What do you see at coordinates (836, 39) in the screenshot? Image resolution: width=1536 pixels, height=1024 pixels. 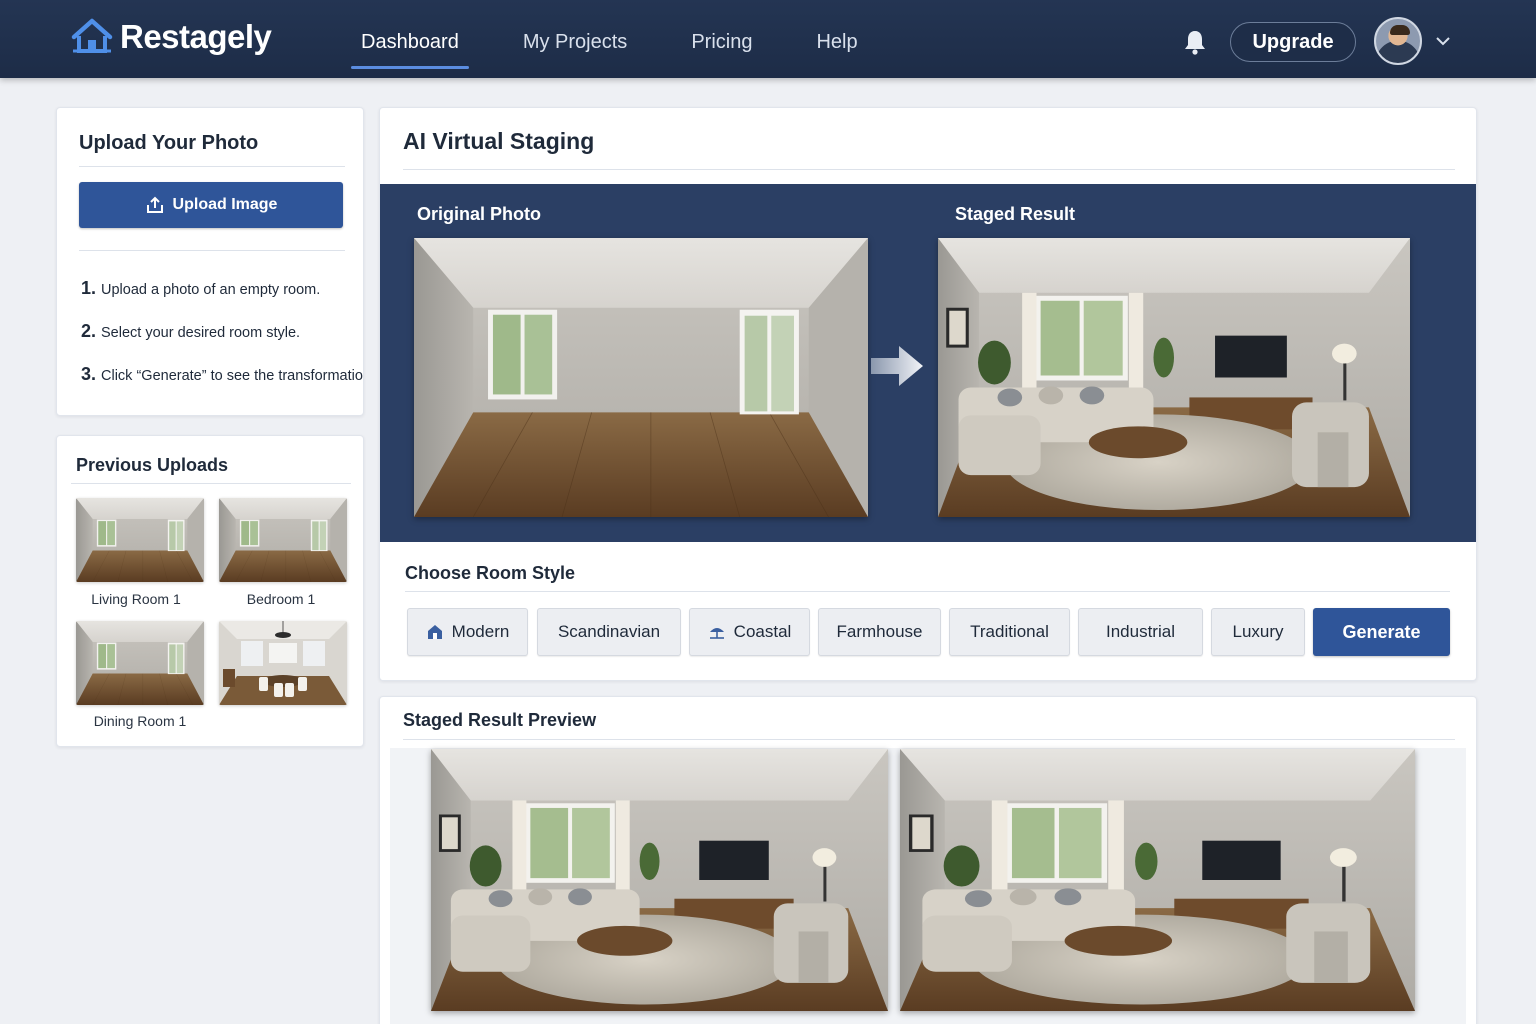 I see `nav-help: Help` at bounding box center [836, 39].